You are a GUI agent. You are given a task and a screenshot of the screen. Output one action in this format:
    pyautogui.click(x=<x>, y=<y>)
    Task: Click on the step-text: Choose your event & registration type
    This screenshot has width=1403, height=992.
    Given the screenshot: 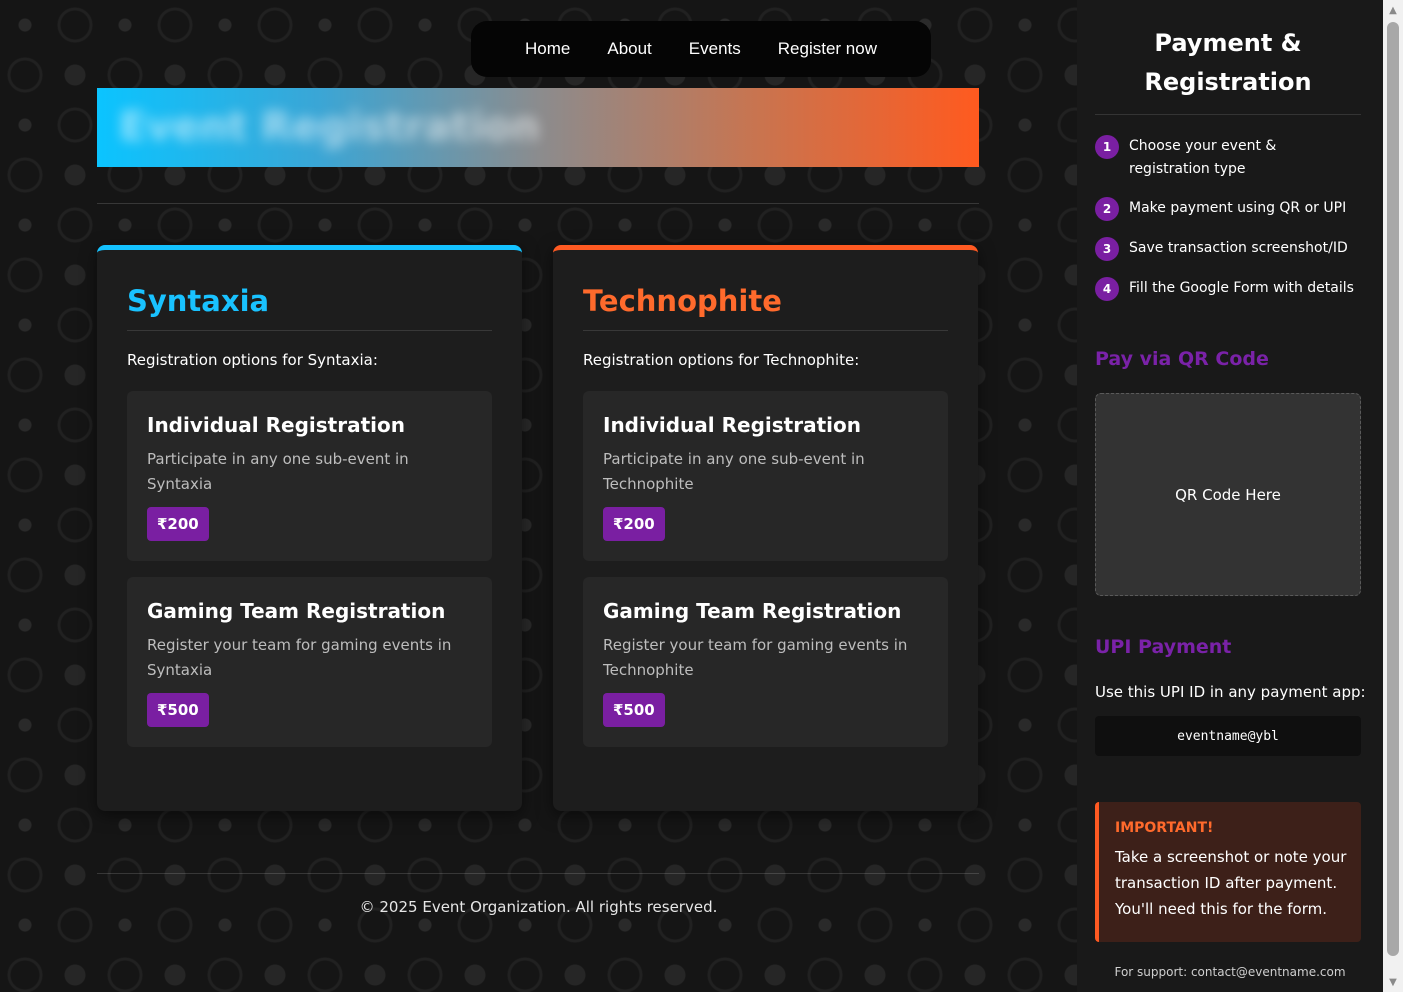 What is the action you would take?
    pyautogui.click(x=1203, y=157)
    